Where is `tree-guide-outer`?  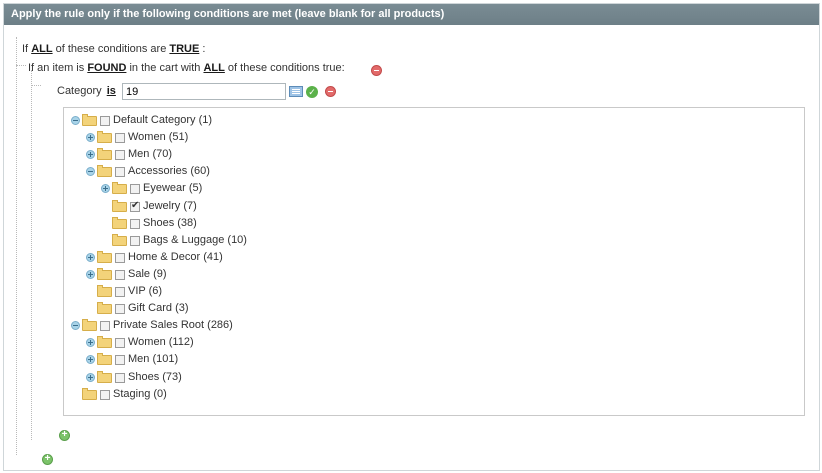
tree-guide-outer is located at coordinates (16, 246).